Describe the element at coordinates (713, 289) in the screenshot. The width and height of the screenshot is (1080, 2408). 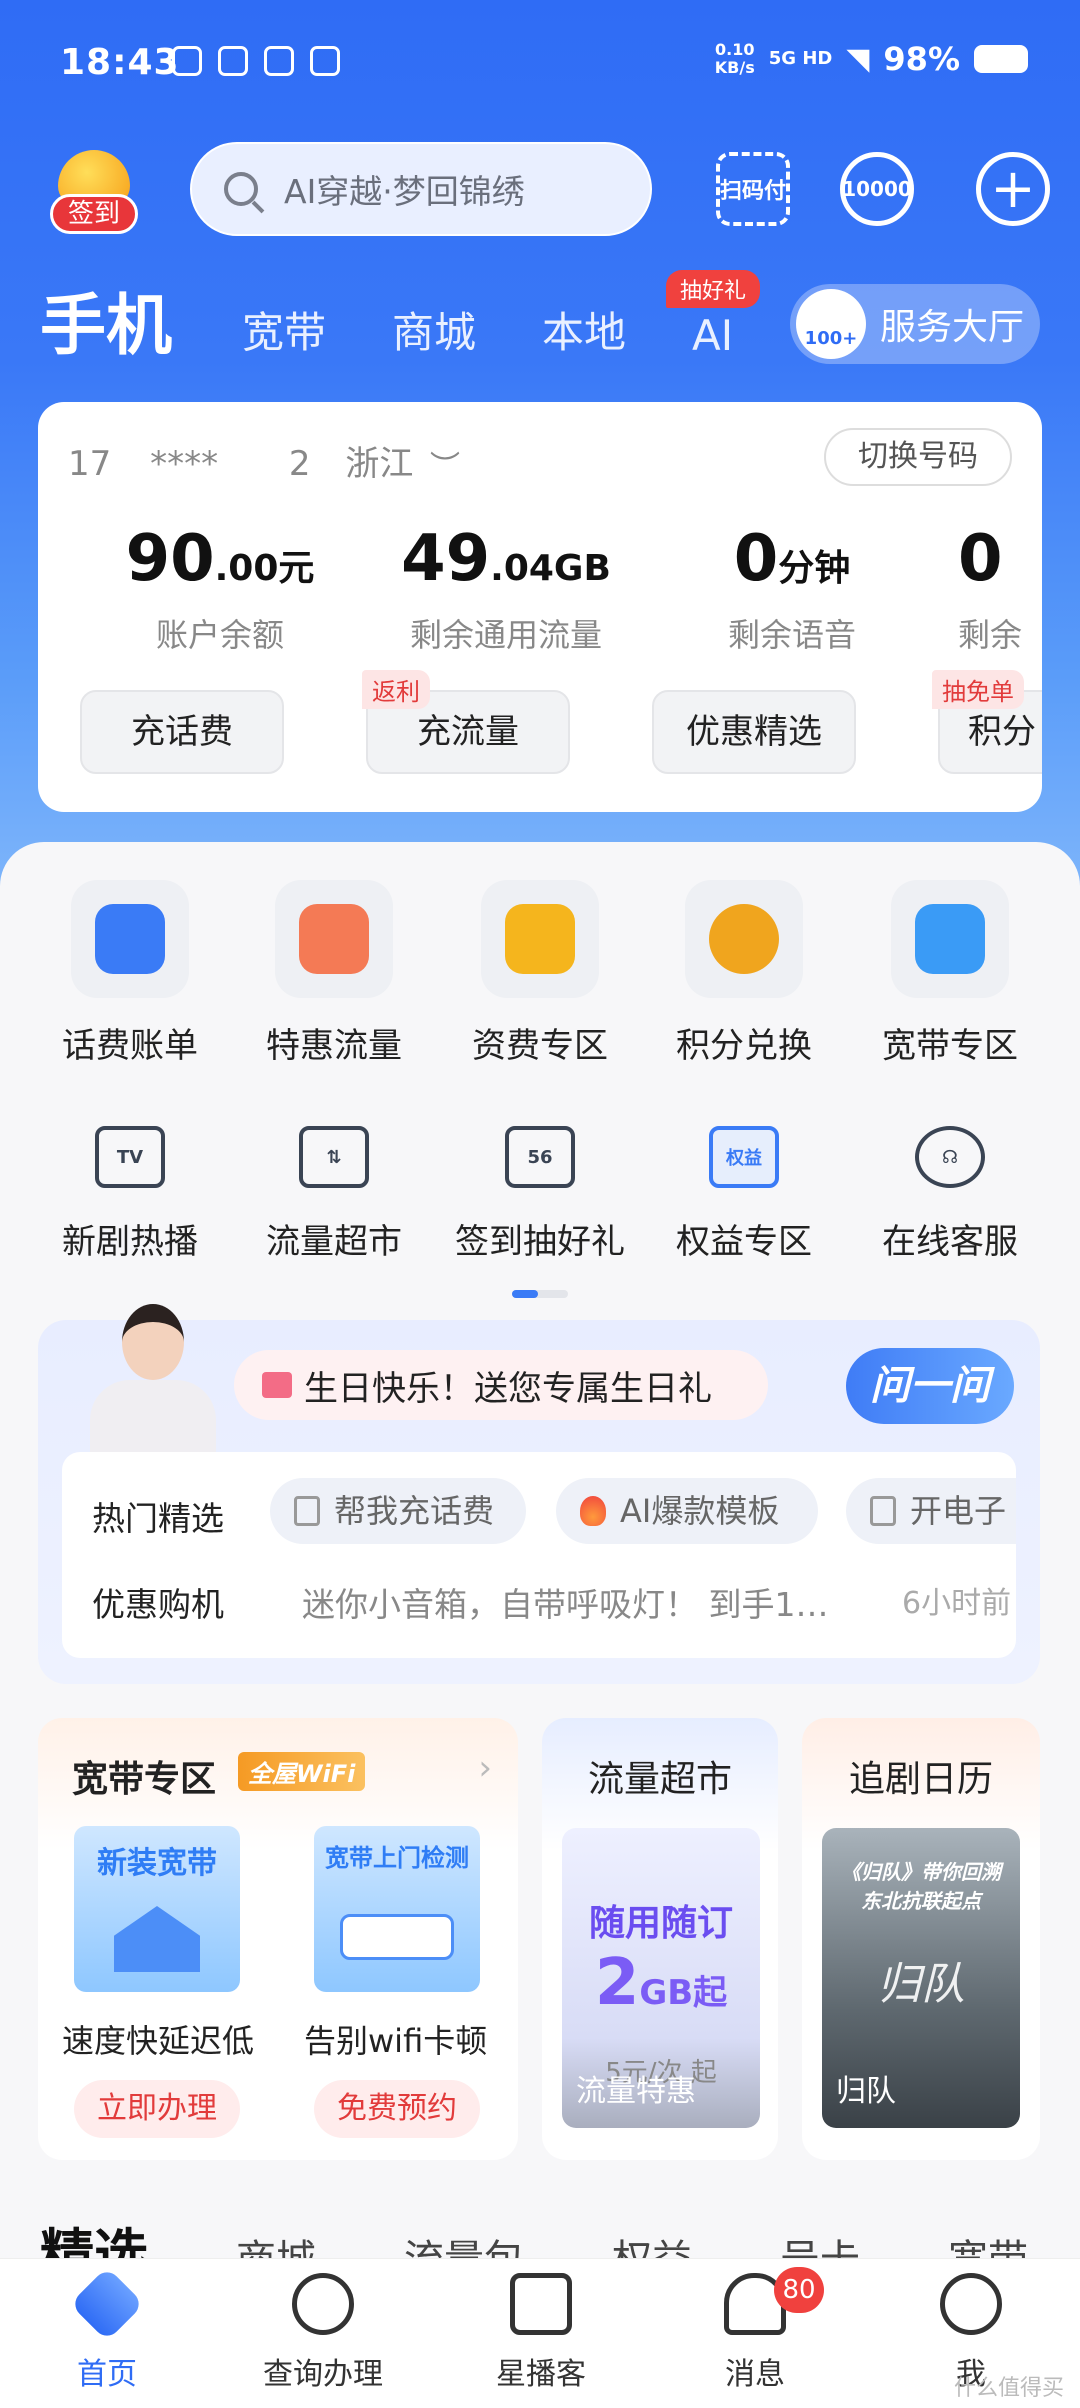
I see `ai-tab-badge: 抽好礼` at that location.